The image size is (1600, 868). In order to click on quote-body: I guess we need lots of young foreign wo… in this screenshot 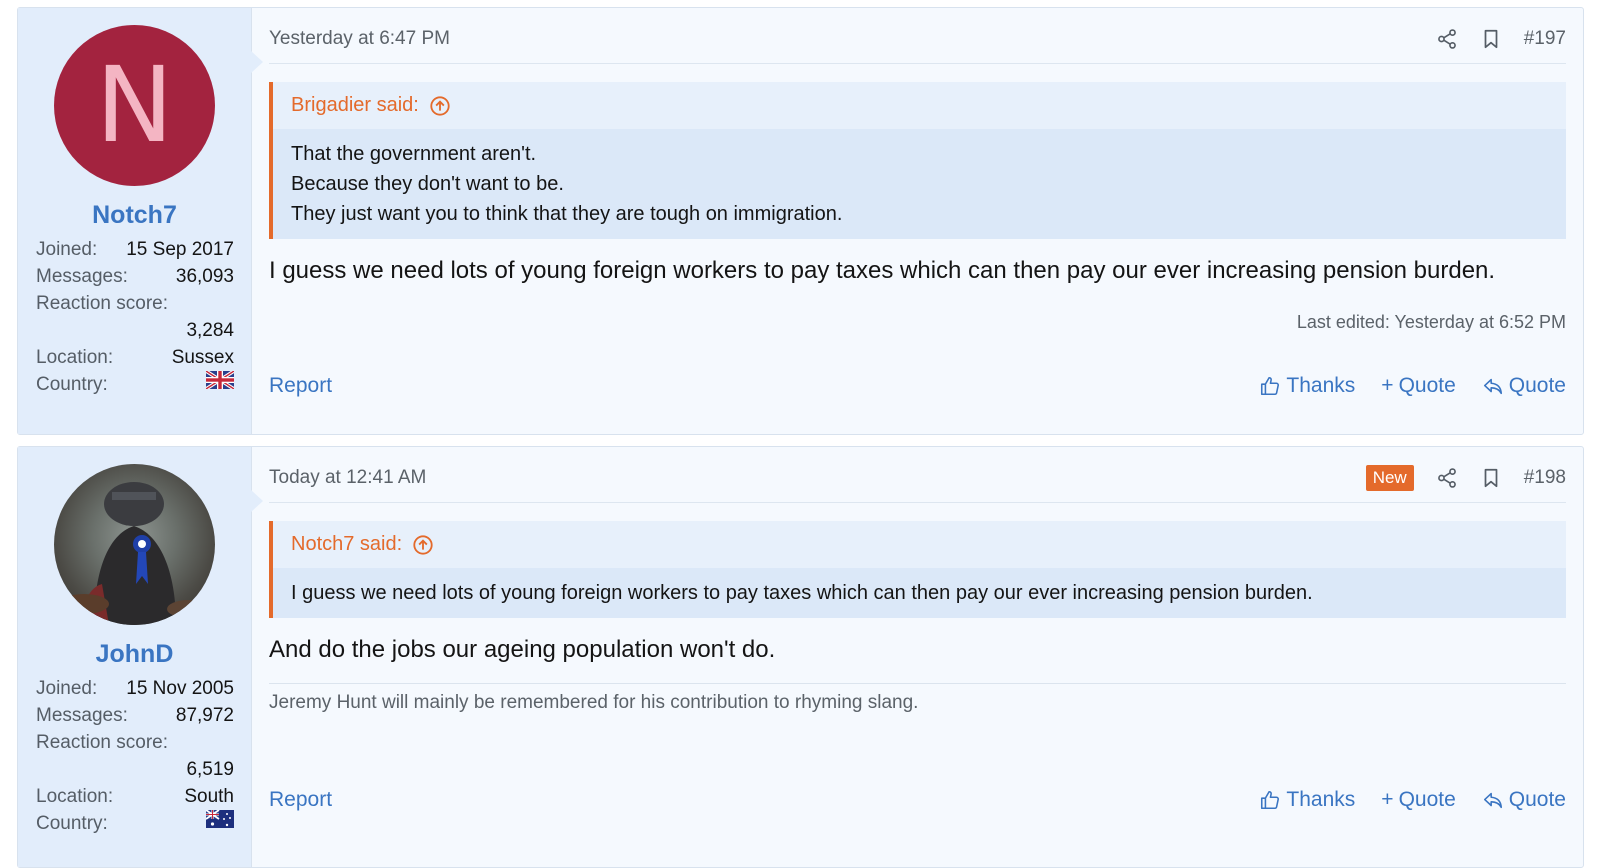, I will do `click(919, 593)`.